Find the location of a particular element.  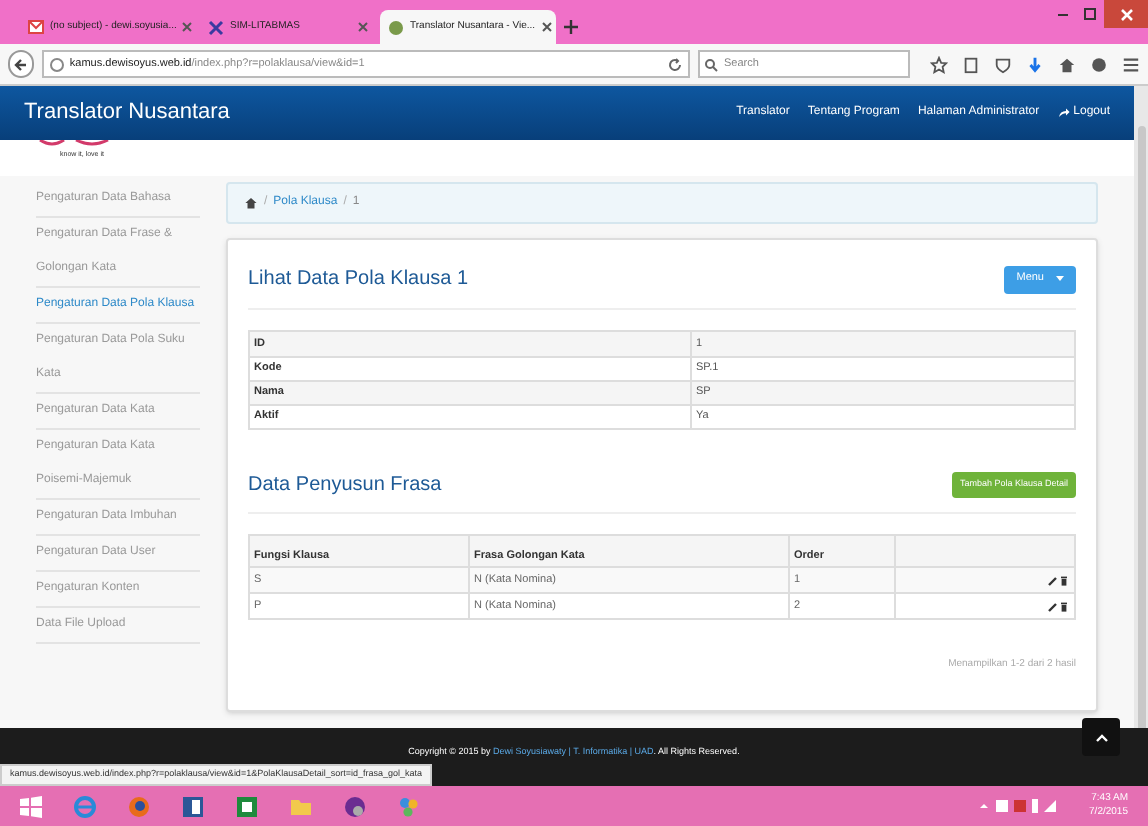

site-brand: Translator Nusantara is located at coordinates (380, 113).